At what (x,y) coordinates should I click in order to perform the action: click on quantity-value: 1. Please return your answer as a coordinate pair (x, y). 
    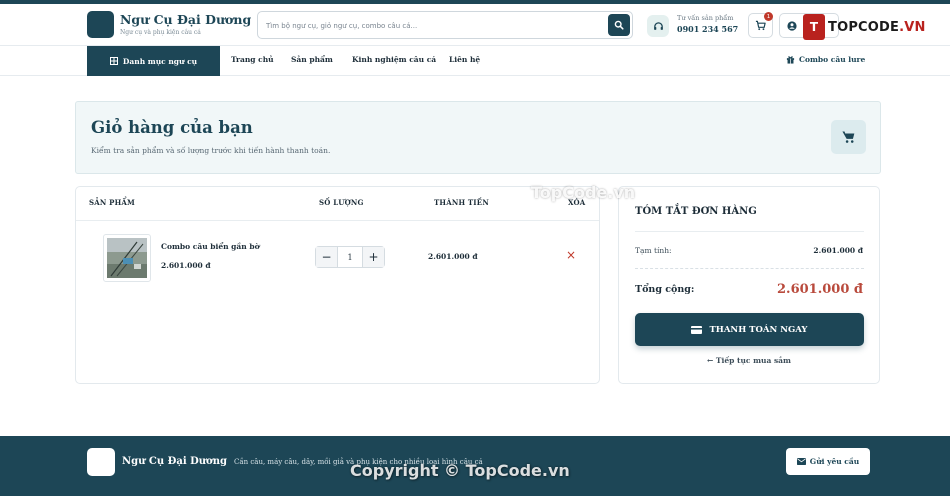
    Looking at the image, I should click on (350, 257).